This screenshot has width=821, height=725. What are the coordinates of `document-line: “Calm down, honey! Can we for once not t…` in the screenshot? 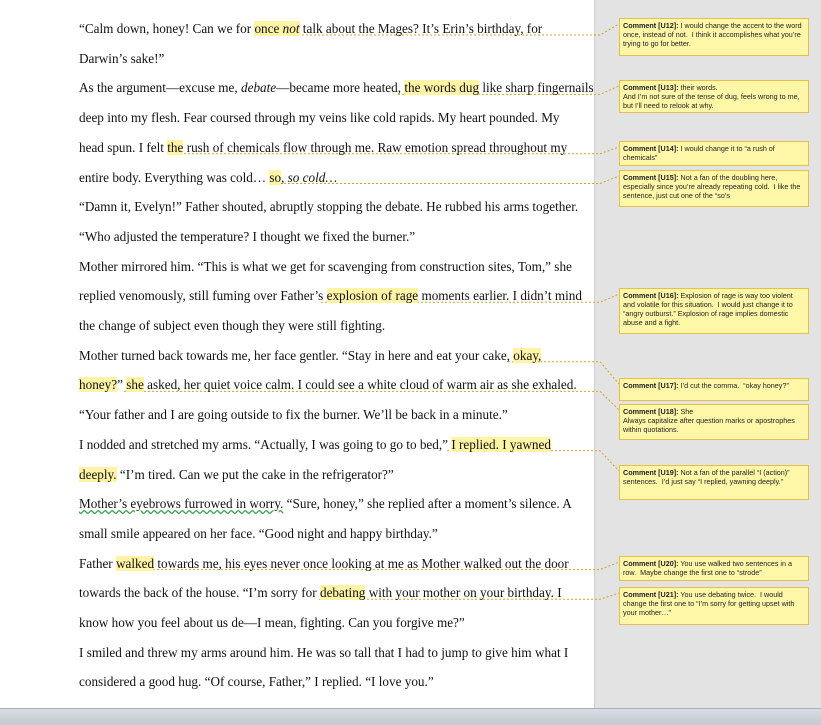 It's located at (310, 29).